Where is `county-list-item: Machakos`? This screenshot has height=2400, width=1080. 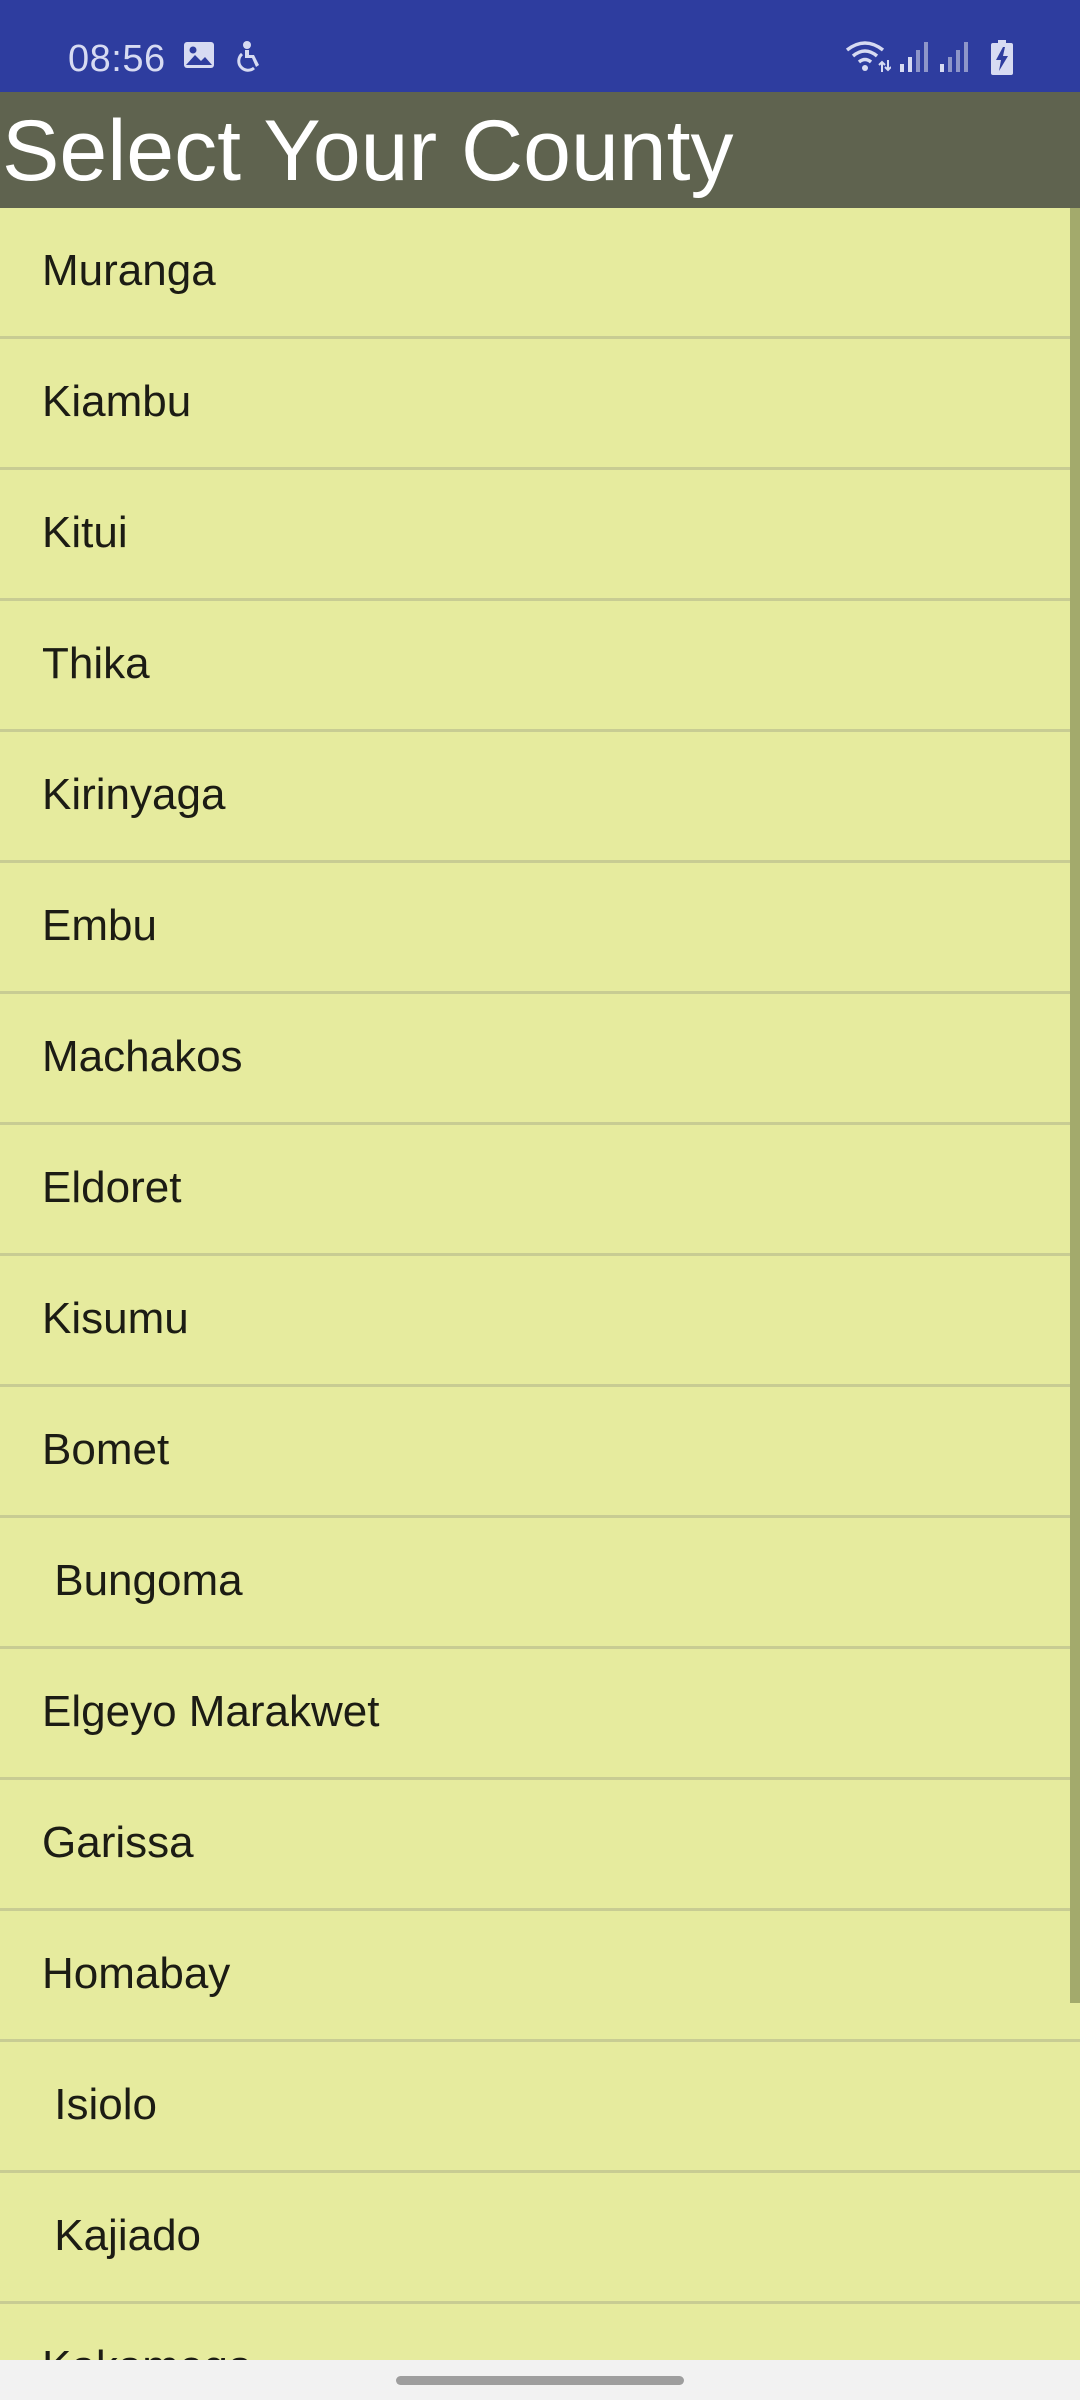
county-list-item: Machakos is located at coordinates (540, 1059).